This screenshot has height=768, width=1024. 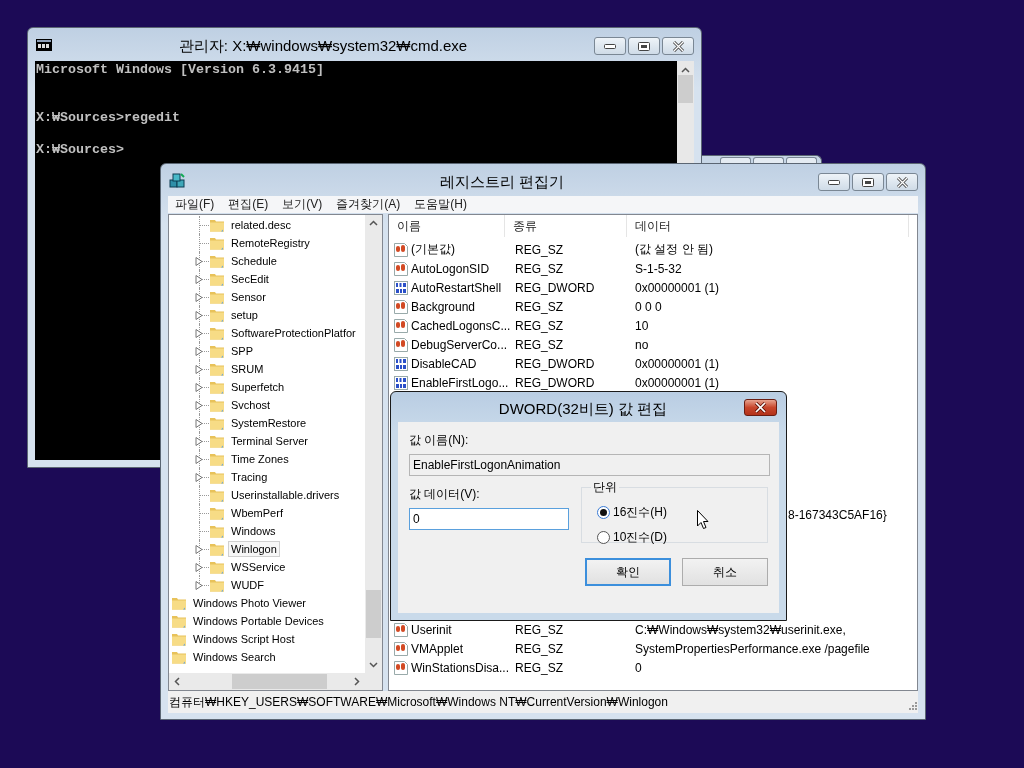 What do you see at coordinates (244, 315) in the screenshot?
I see `tree-item: setup` at bounding box center [244, 315].